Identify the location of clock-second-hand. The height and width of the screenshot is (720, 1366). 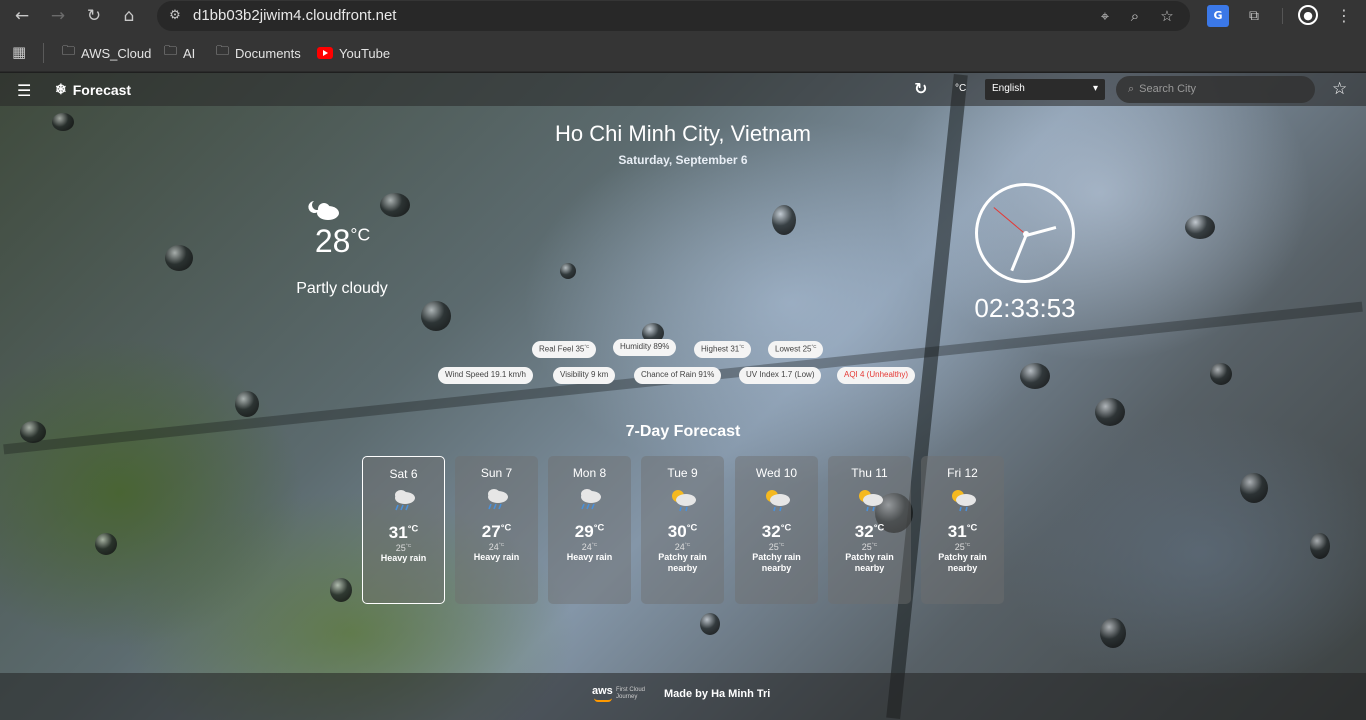
(1010, 221).